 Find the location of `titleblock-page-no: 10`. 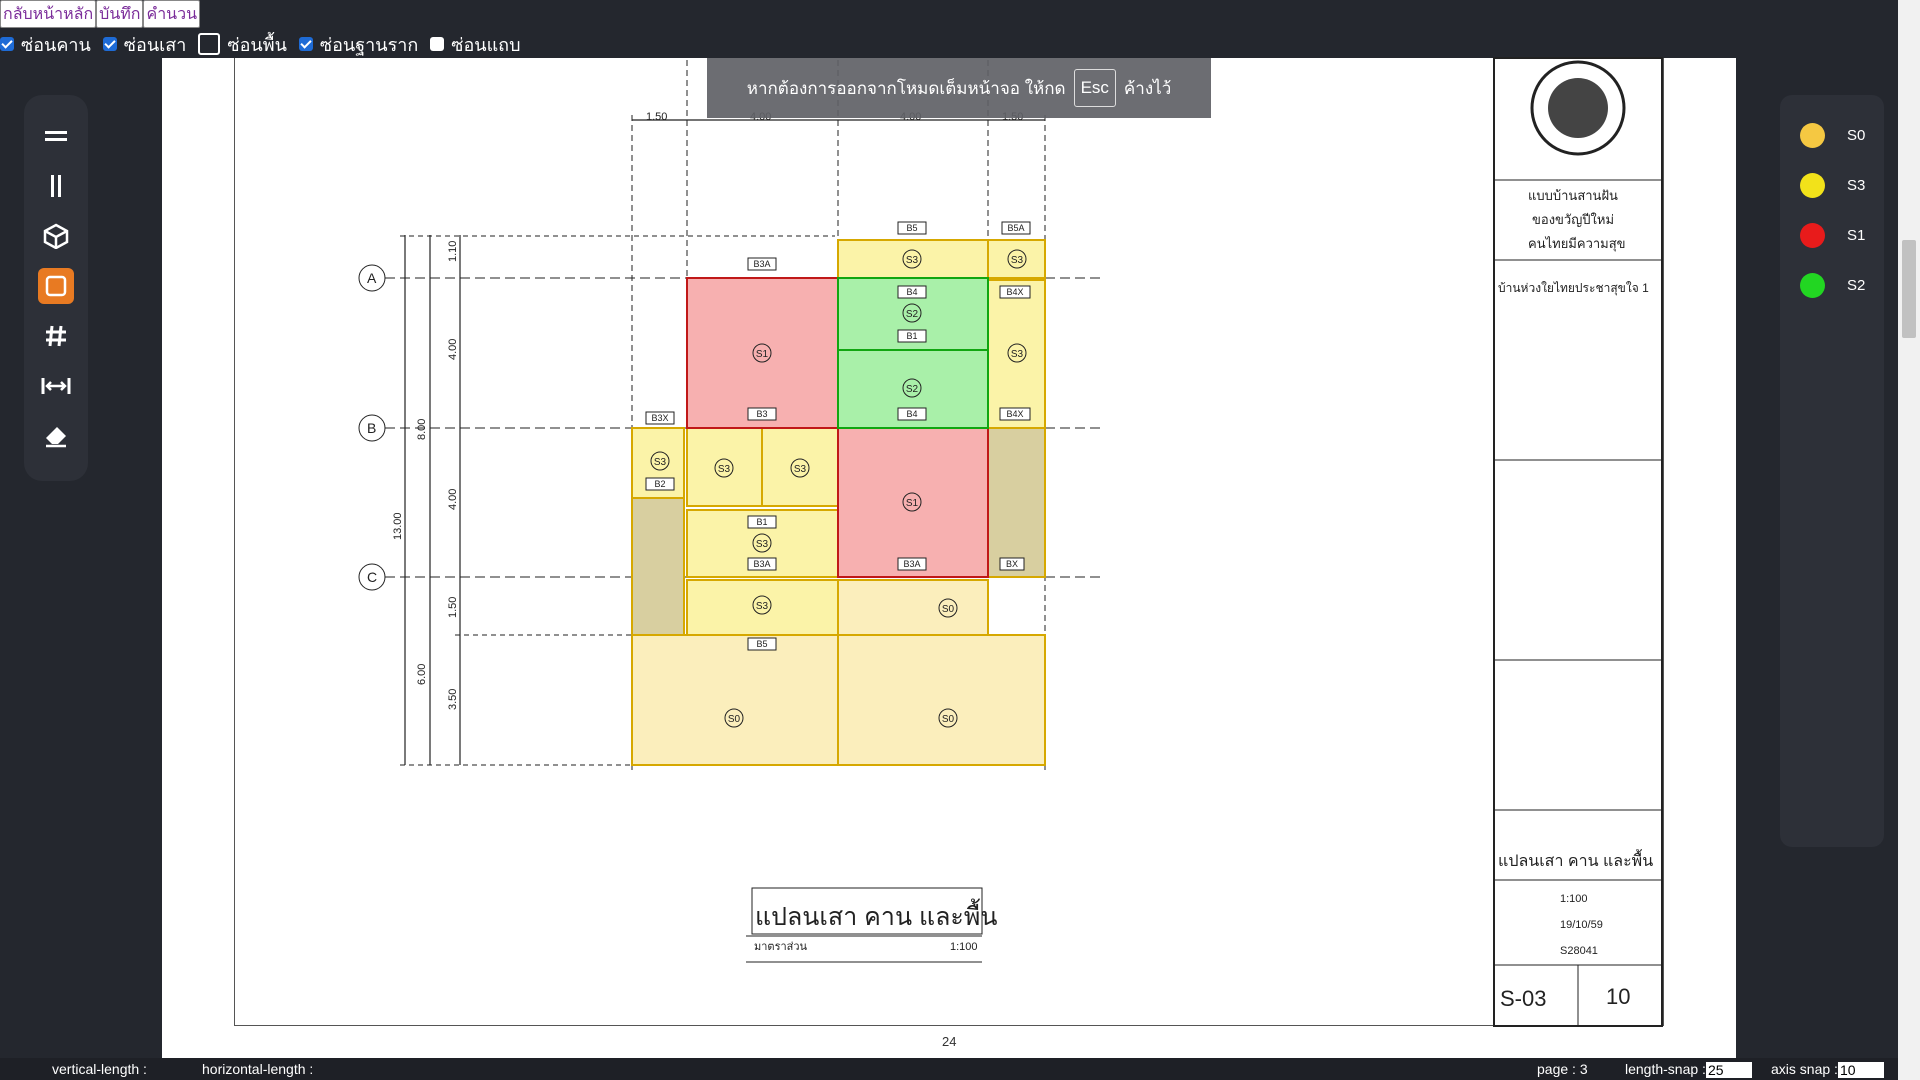

titleblock-page-no: 10 is located at coordinates (1618, 996).